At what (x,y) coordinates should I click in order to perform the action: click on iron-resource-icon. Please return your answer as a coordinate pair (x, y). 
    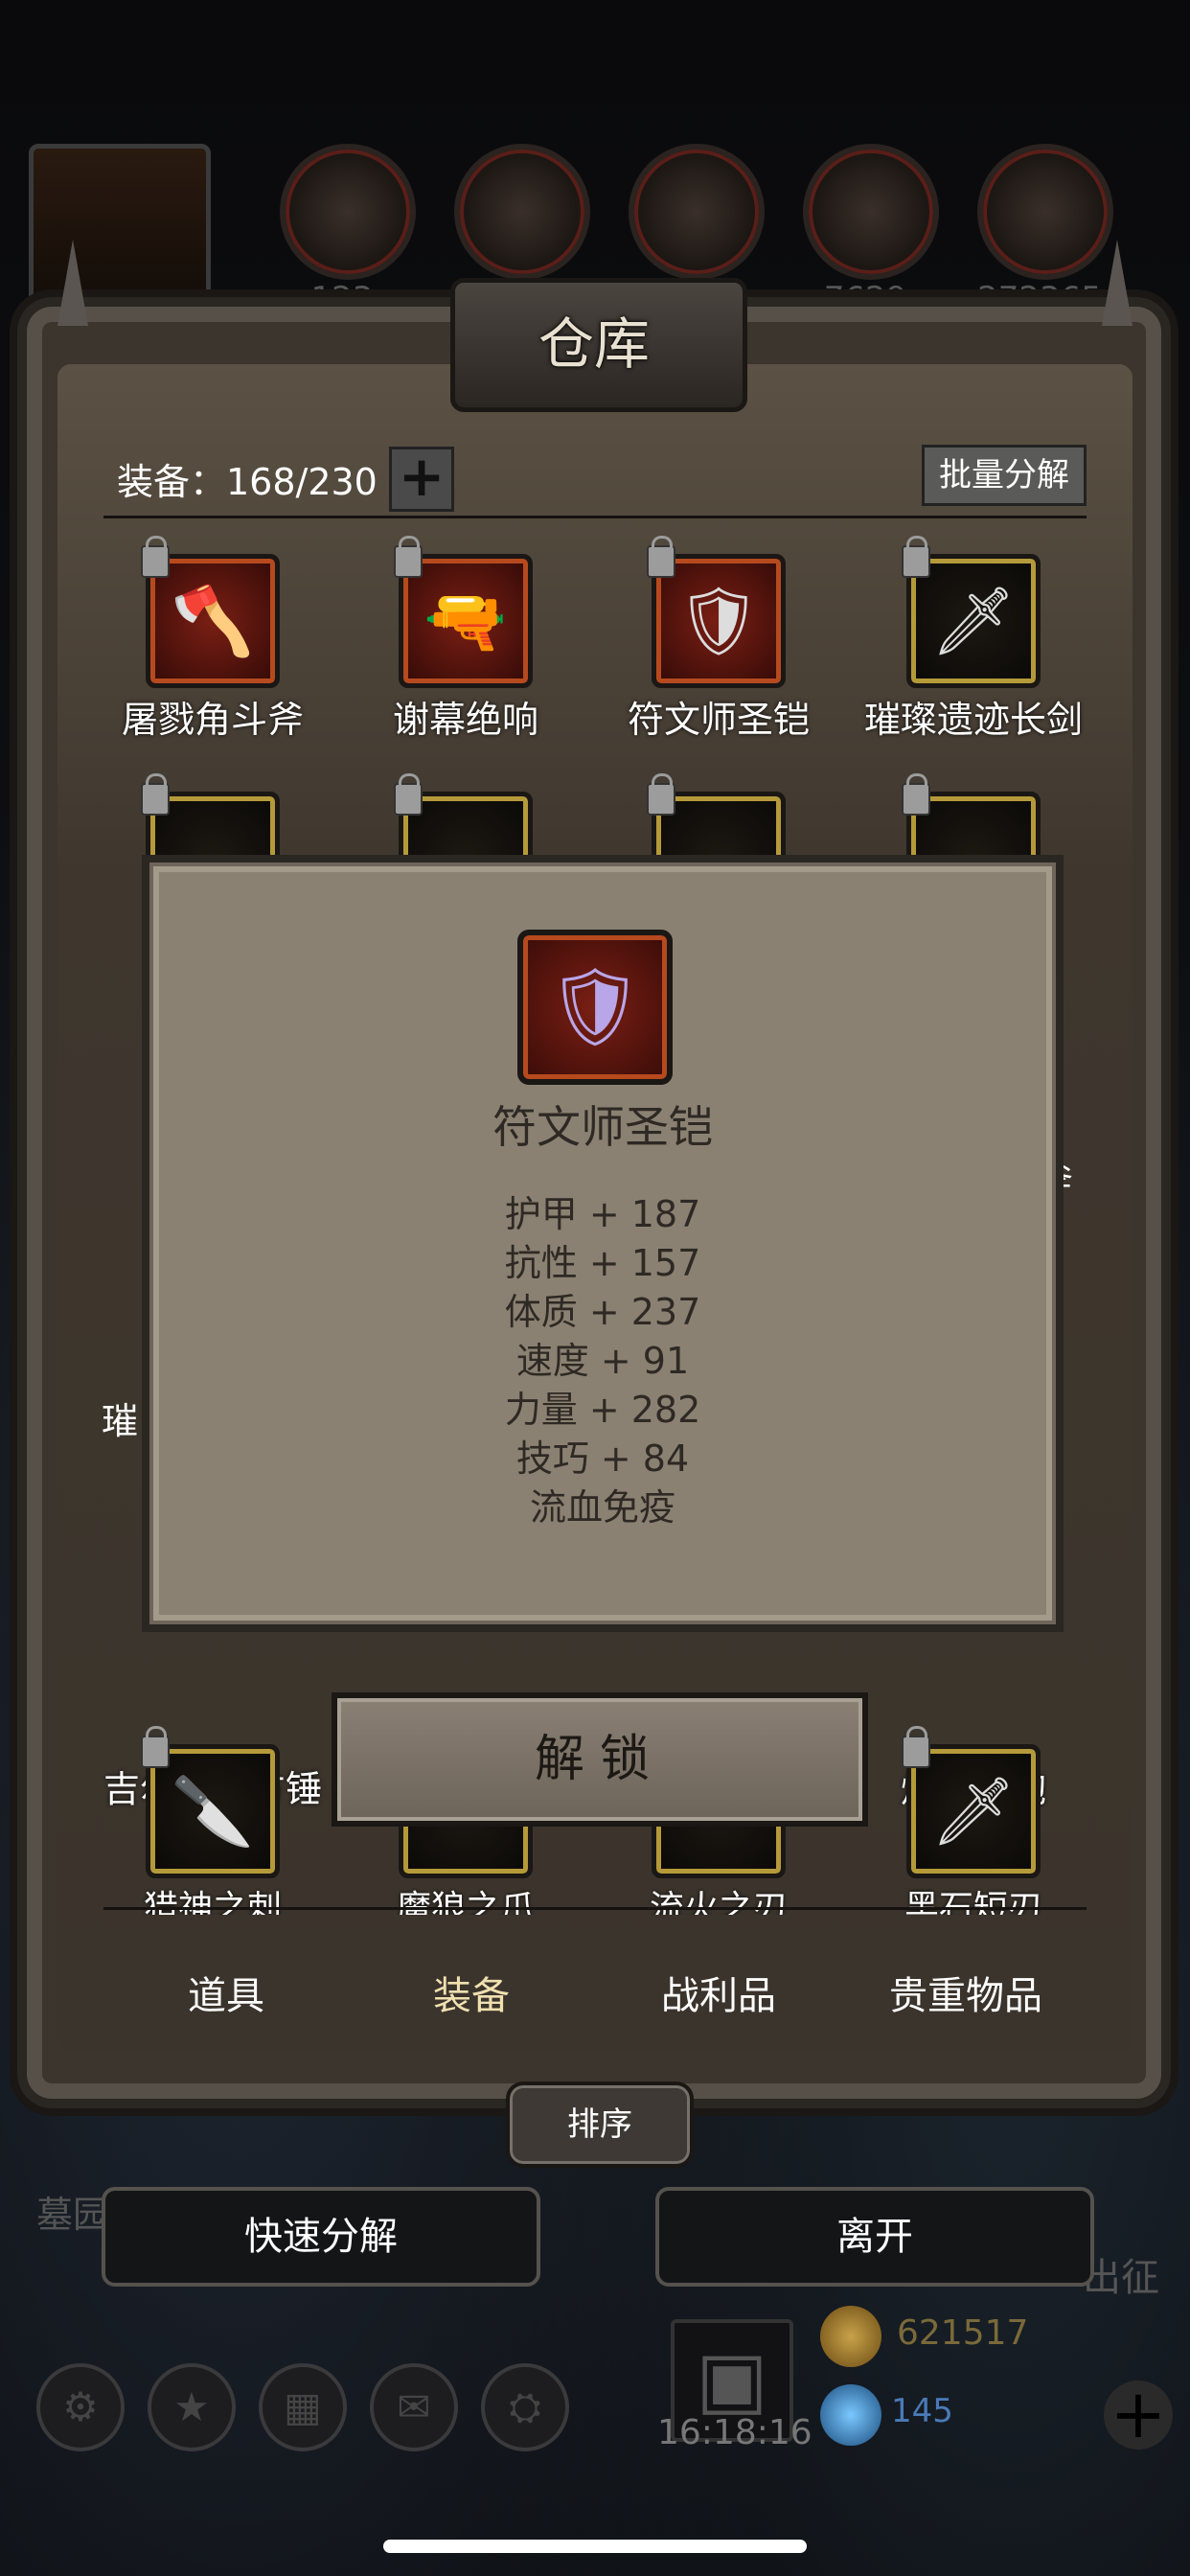
    Looking at the image, I should click on (697, 212).